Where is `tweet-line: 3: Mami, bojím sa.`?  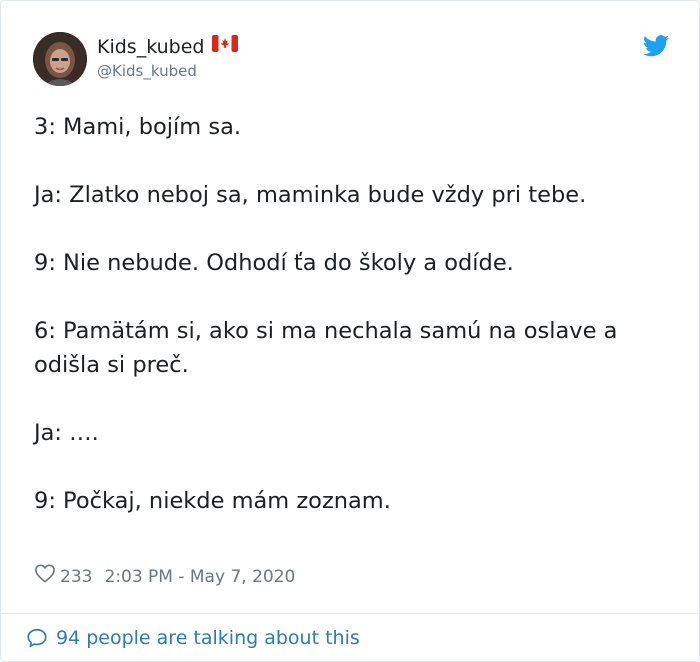 tweet-line: 3: Mami, bojím sa. is located at coordinates (138, 127).